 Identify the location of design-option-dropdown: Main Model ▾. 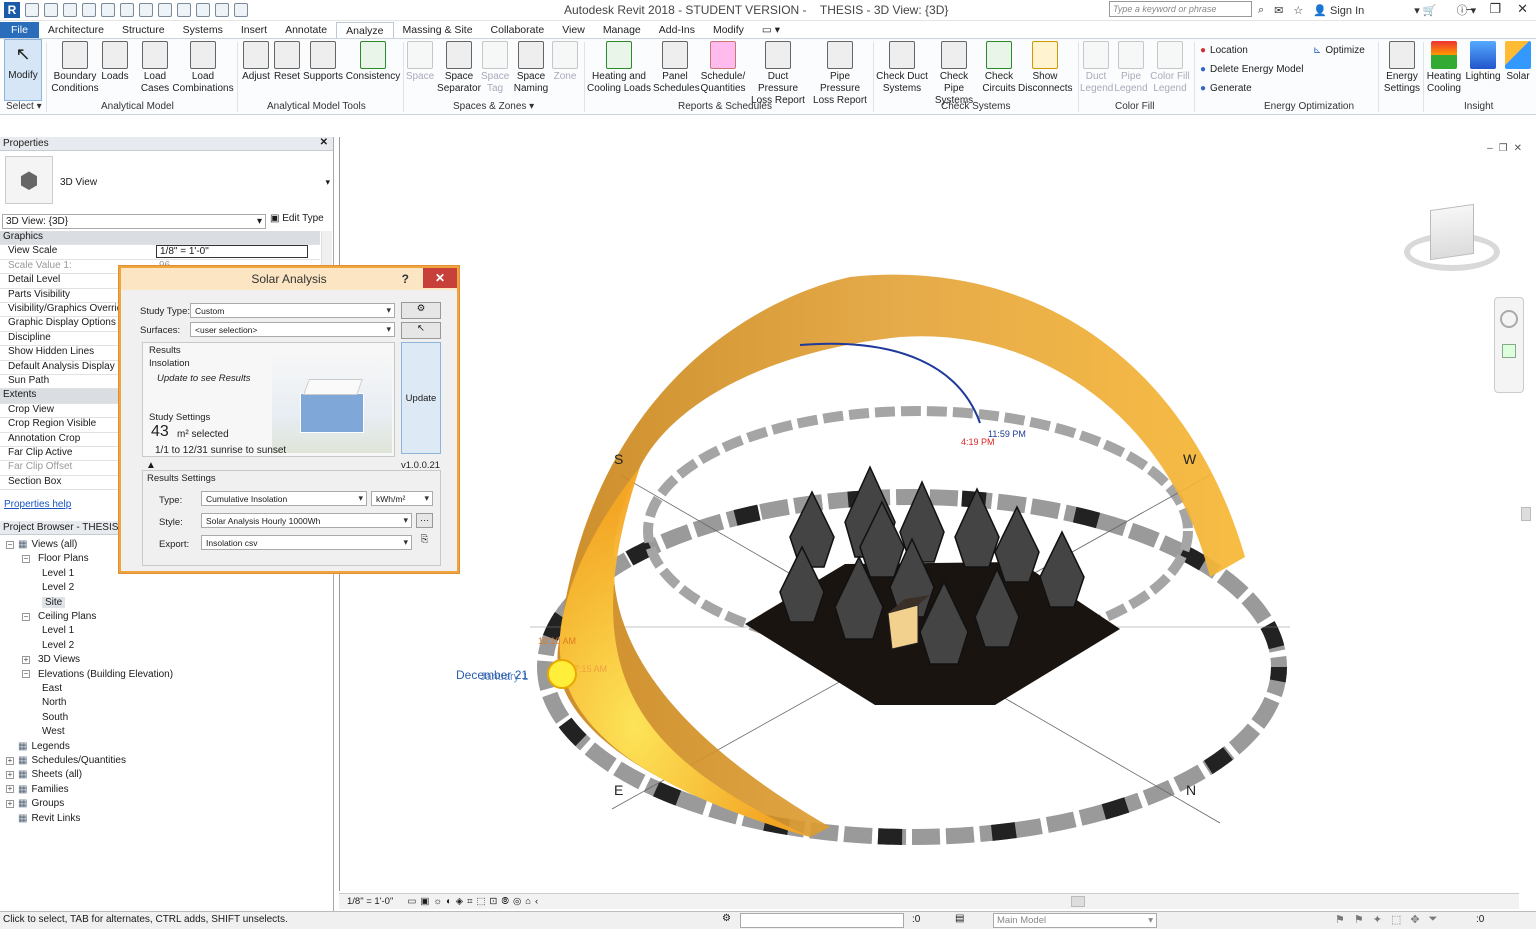
(1075, 920).